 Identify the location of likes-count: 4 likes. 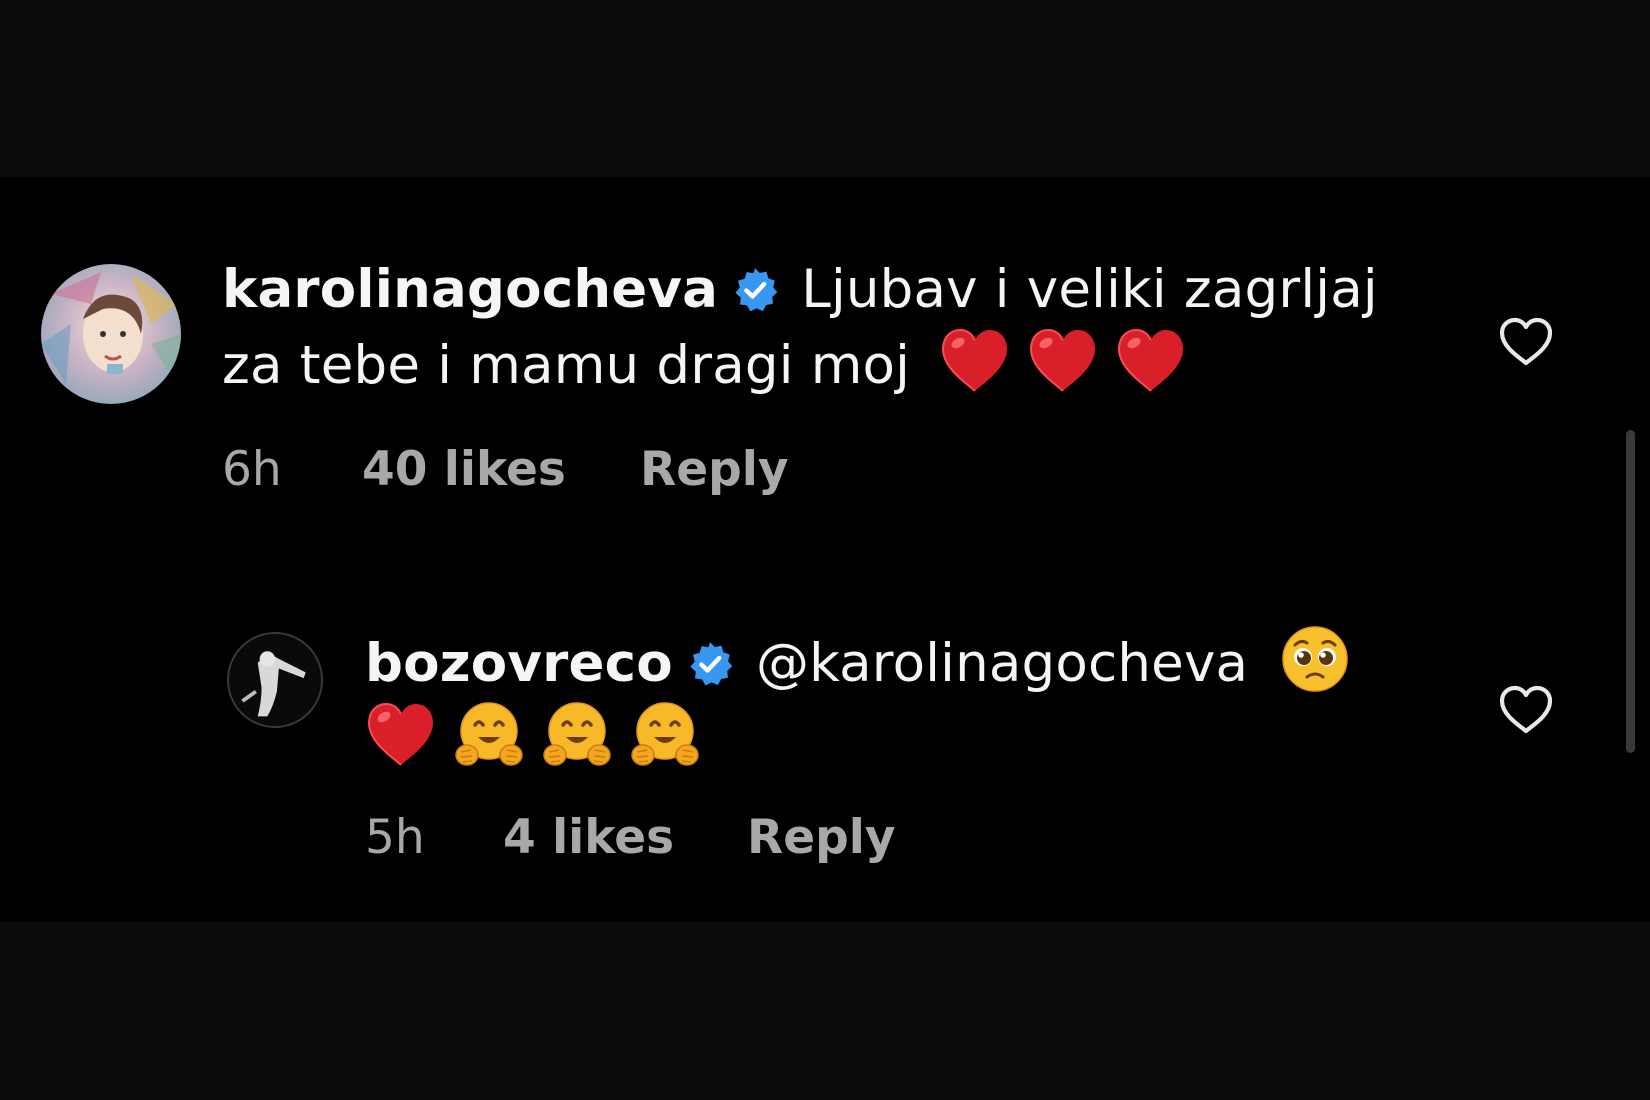
(588, 838).